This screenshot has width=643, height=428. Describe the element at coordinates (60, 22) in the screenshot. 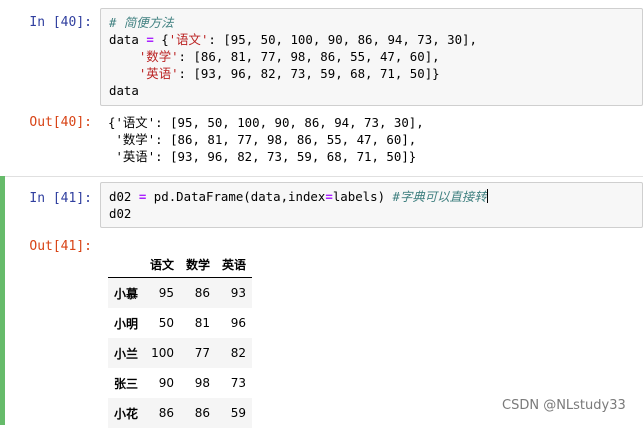

I see `in-prompt-40: In [40]:` at that location.